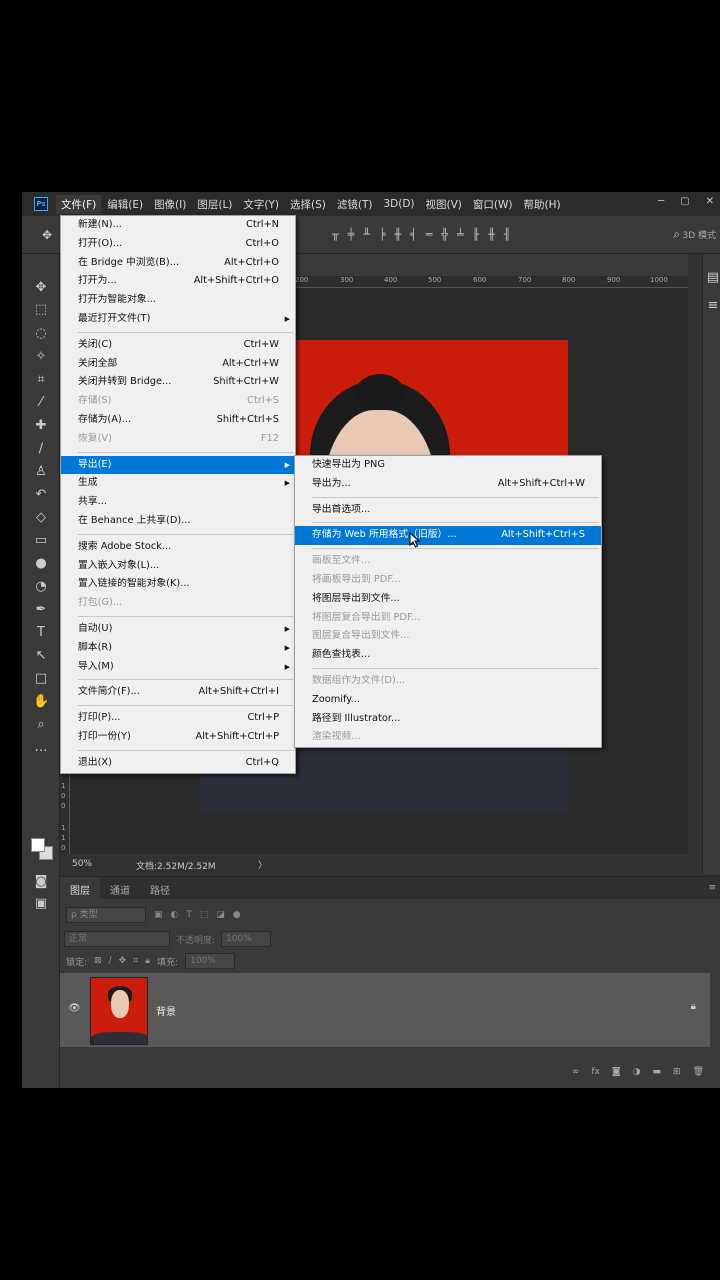 The height and width of the screenshot is (1280, 720). I want to click on filter-toggle-icon: ●, so click(237, 915).